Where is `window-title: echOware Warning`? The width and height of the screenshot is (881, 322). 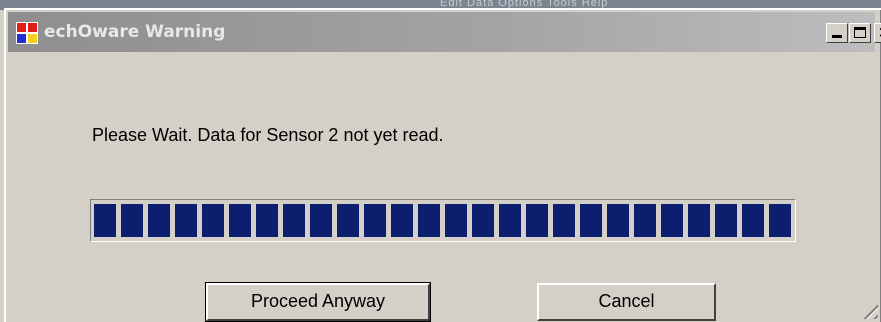
window-title: echOware Warning is located at coordinates (135, 32).